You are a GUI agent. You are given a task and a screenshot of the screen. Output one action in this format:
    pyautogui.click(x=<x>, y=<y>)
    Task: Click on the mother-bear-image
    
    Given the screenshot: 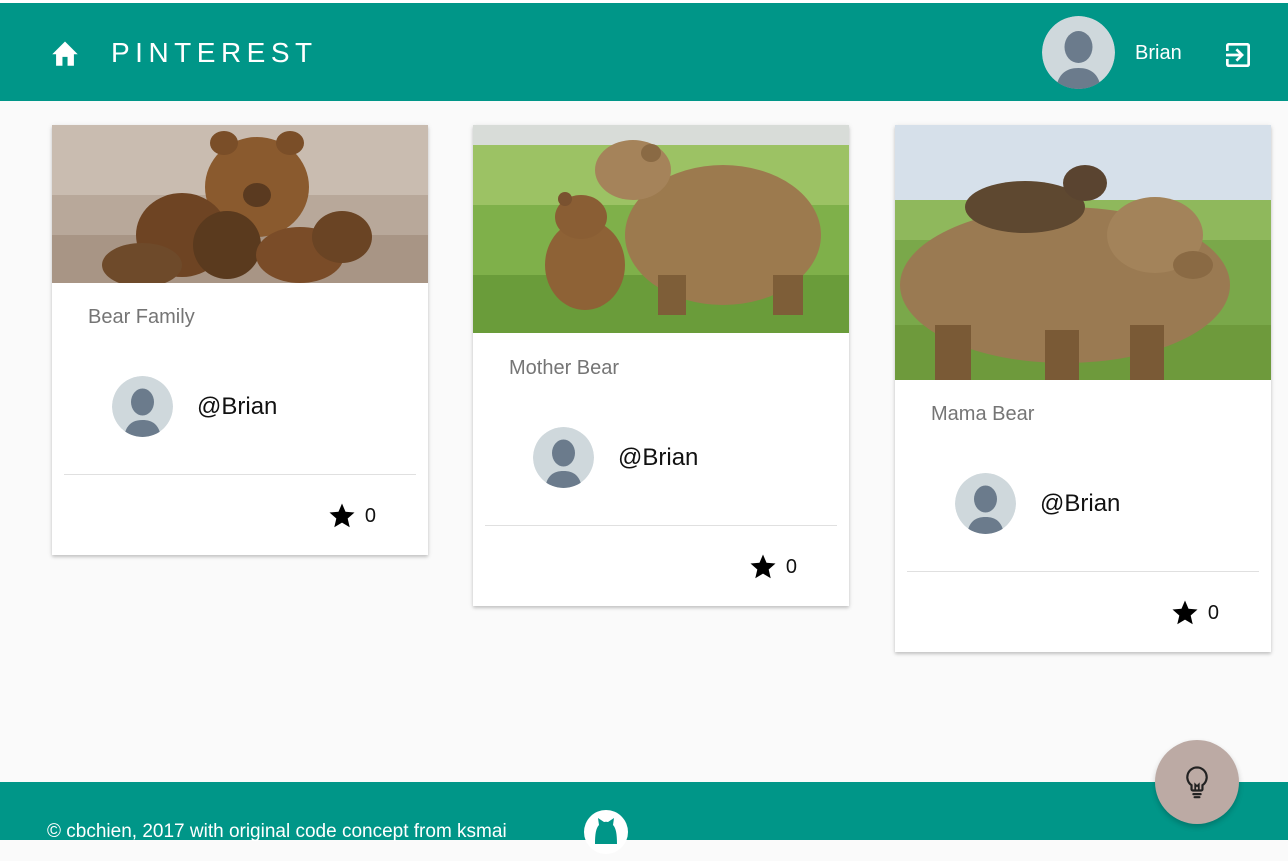 What is the action you would take?
    pyautogui.click(x=661, y=229)
    